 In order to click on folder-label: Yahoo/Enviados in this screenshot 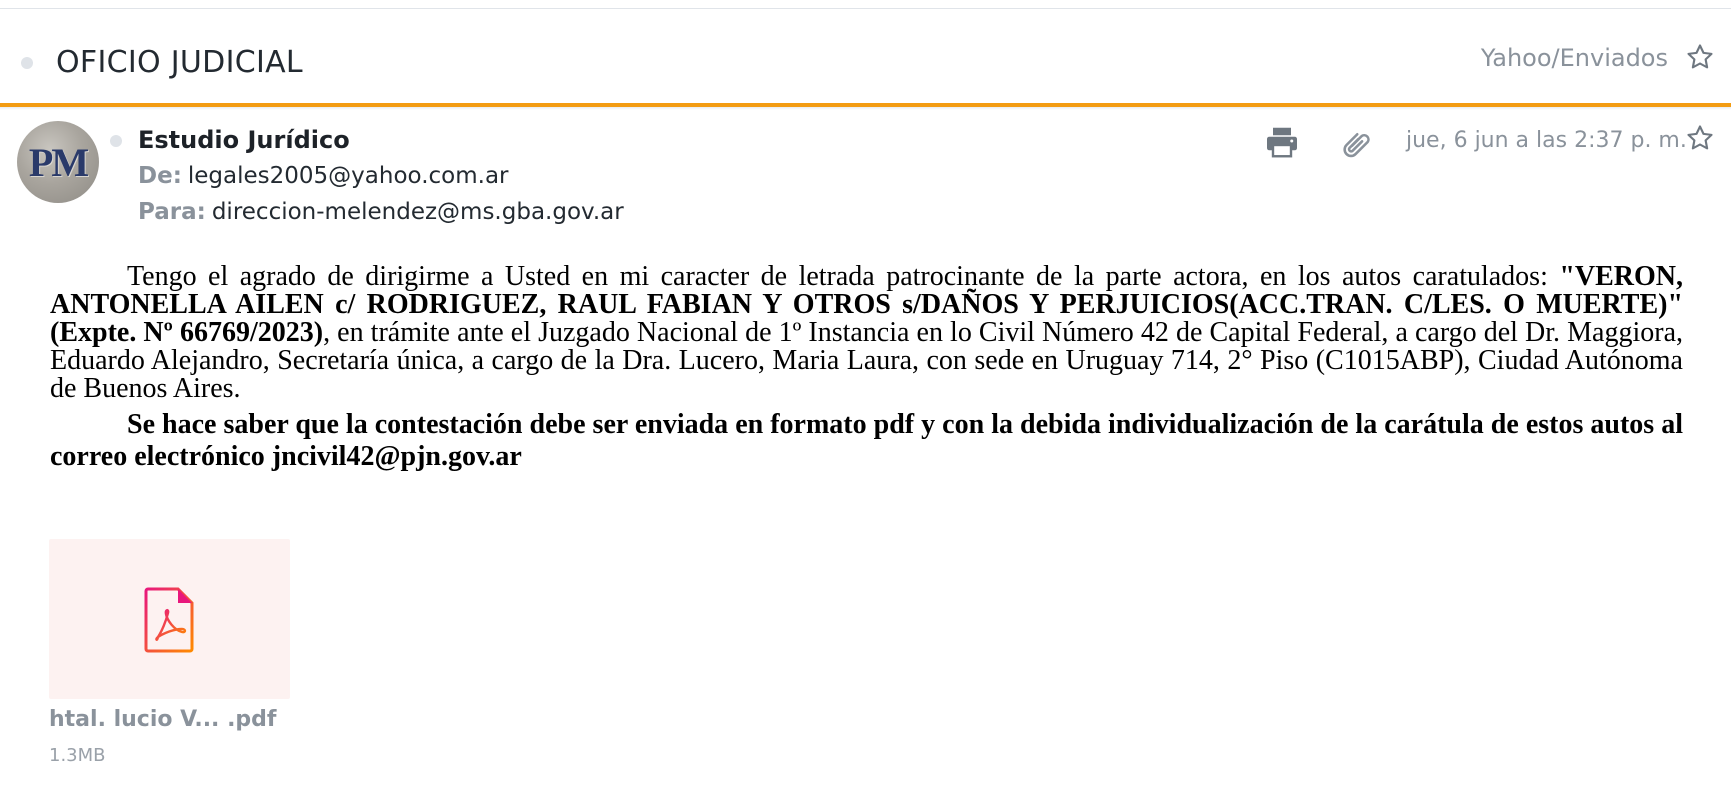, I will do `click(1574, 58)`.